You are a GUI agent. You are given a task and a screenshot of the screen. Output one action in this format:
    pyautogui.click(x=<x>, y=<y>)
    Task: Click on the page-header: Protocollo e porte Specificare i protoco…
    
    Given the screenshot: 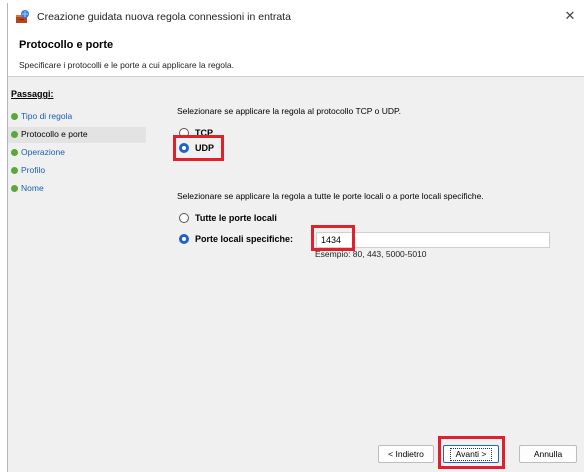 What is the action you would take?
    pyautogui.click(x=296, y=53)
    